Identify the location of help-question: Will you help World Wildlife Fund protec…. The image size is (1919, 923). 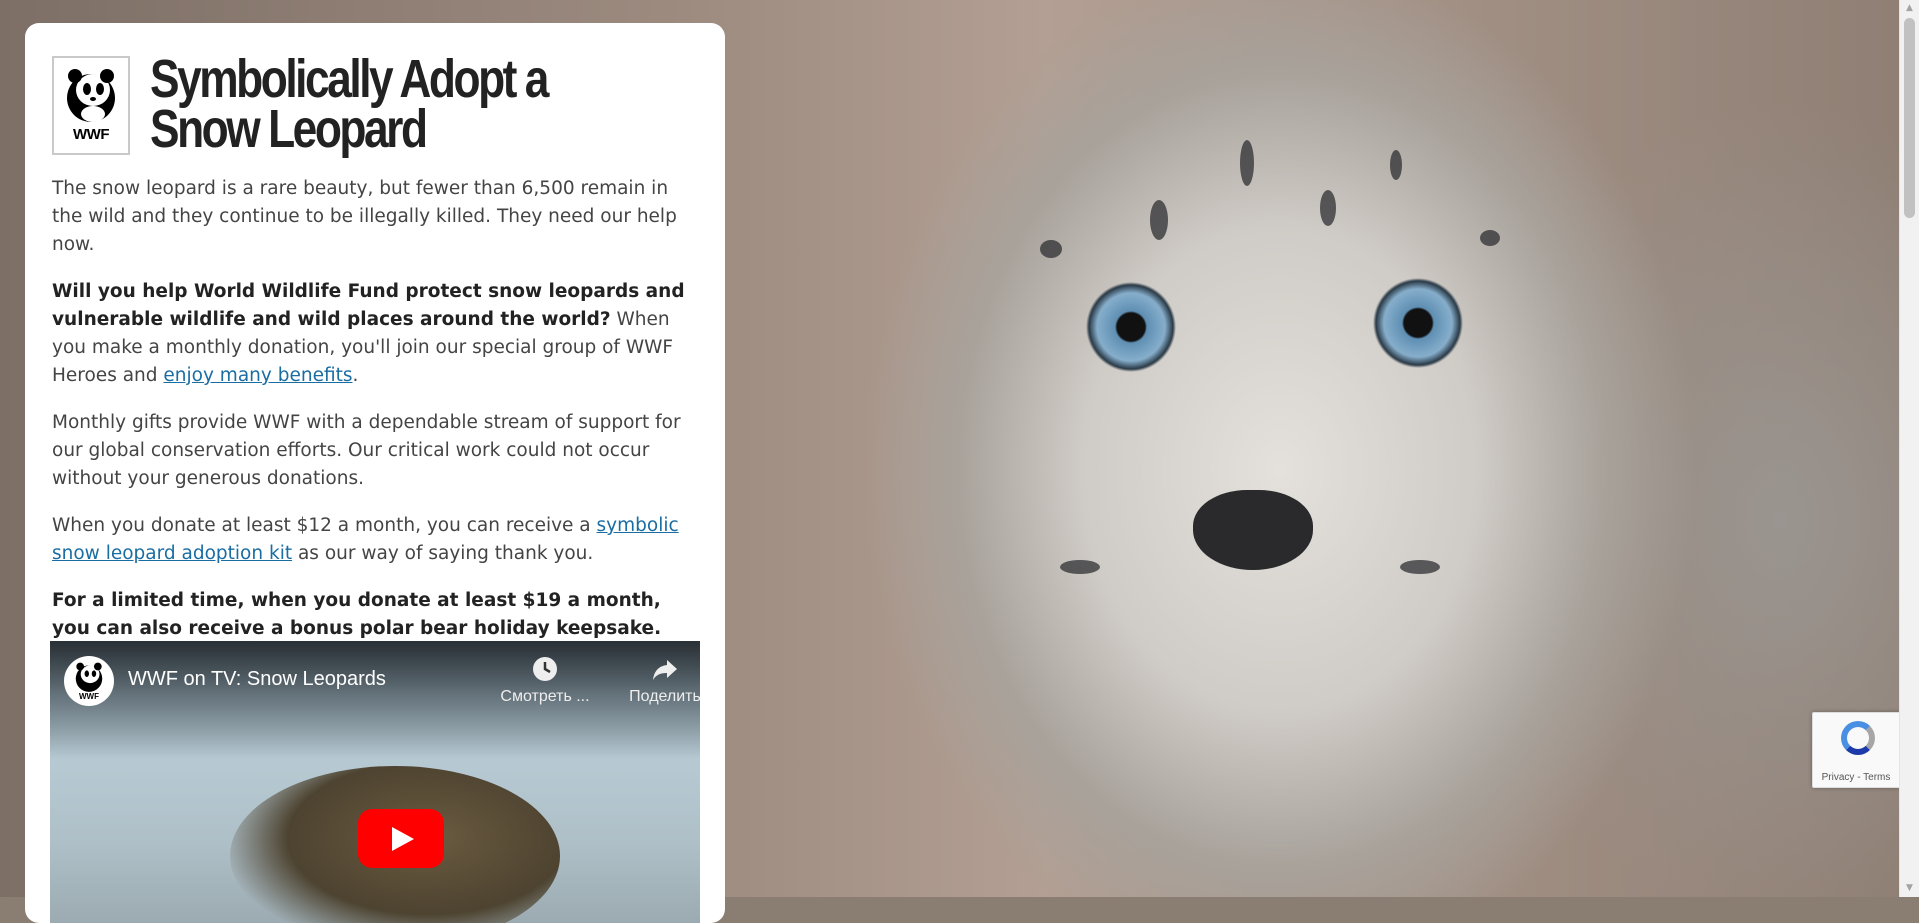
(368, 305).